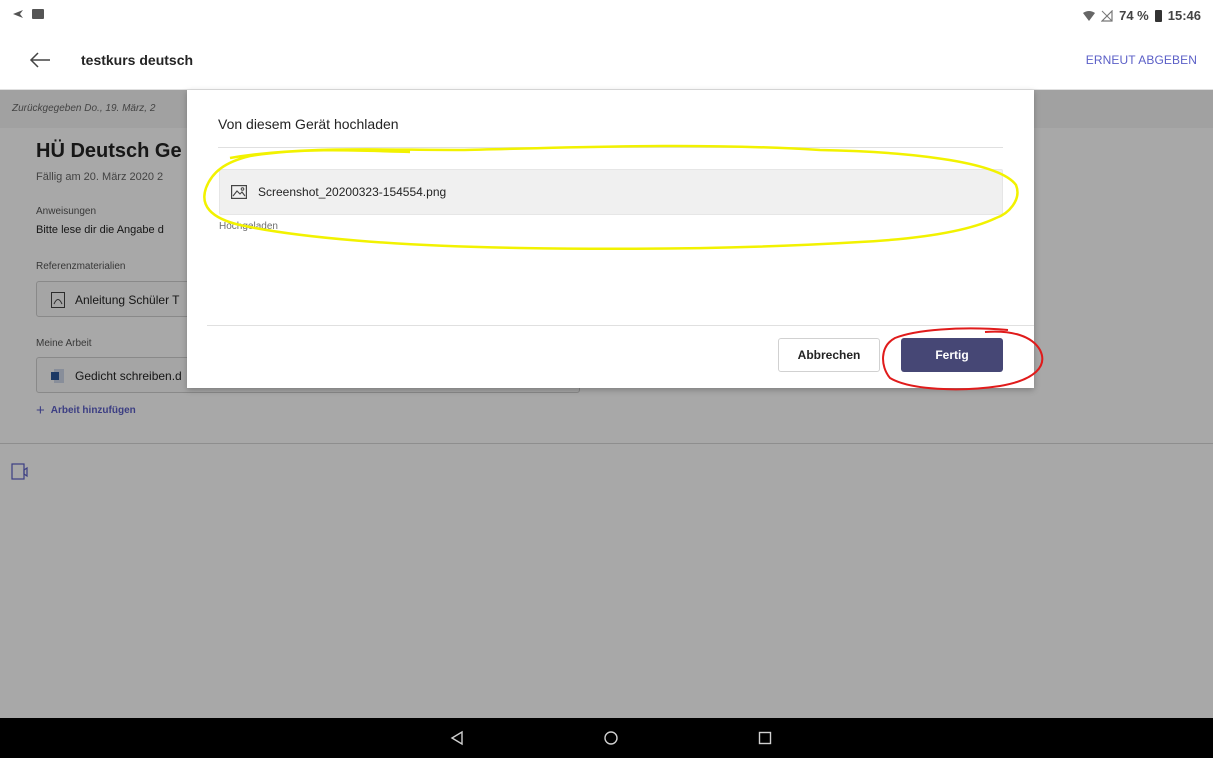 The width and height of the screenshot is (1213, 758). What do you see at coordinates (952, 355) in the screenshot?
I see `done-button: Fertig` at bounding box center [952, 355].